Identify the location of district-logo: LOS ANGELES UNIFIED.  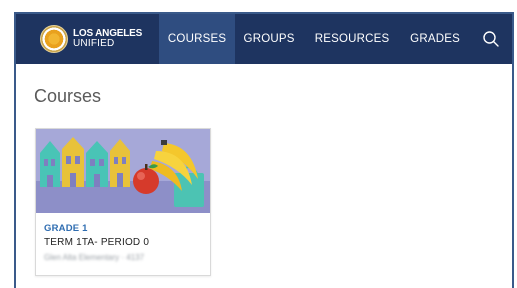
(99, 39).